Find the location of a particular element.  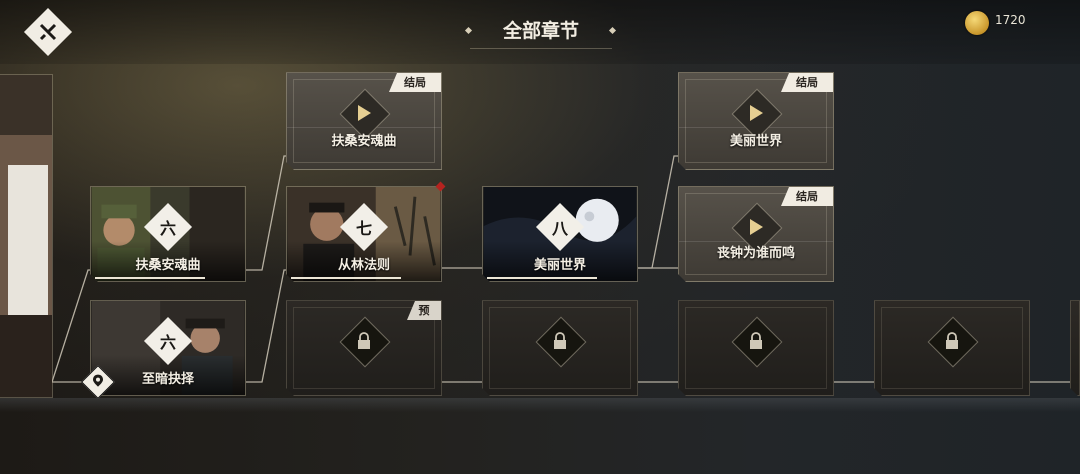

chapter-card-eight: 八 美丽世界 is located at coordinates (560, 234).